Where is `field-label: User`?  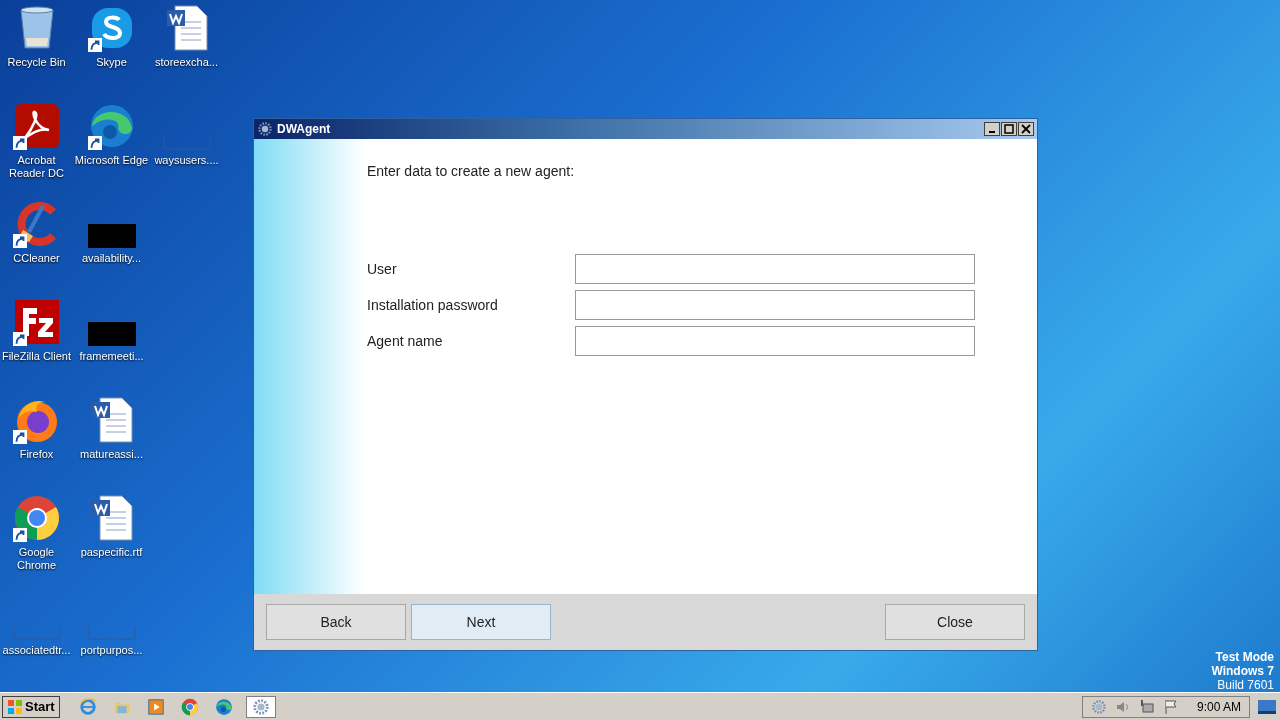 field-label: User is located at coordinates (382, 269).